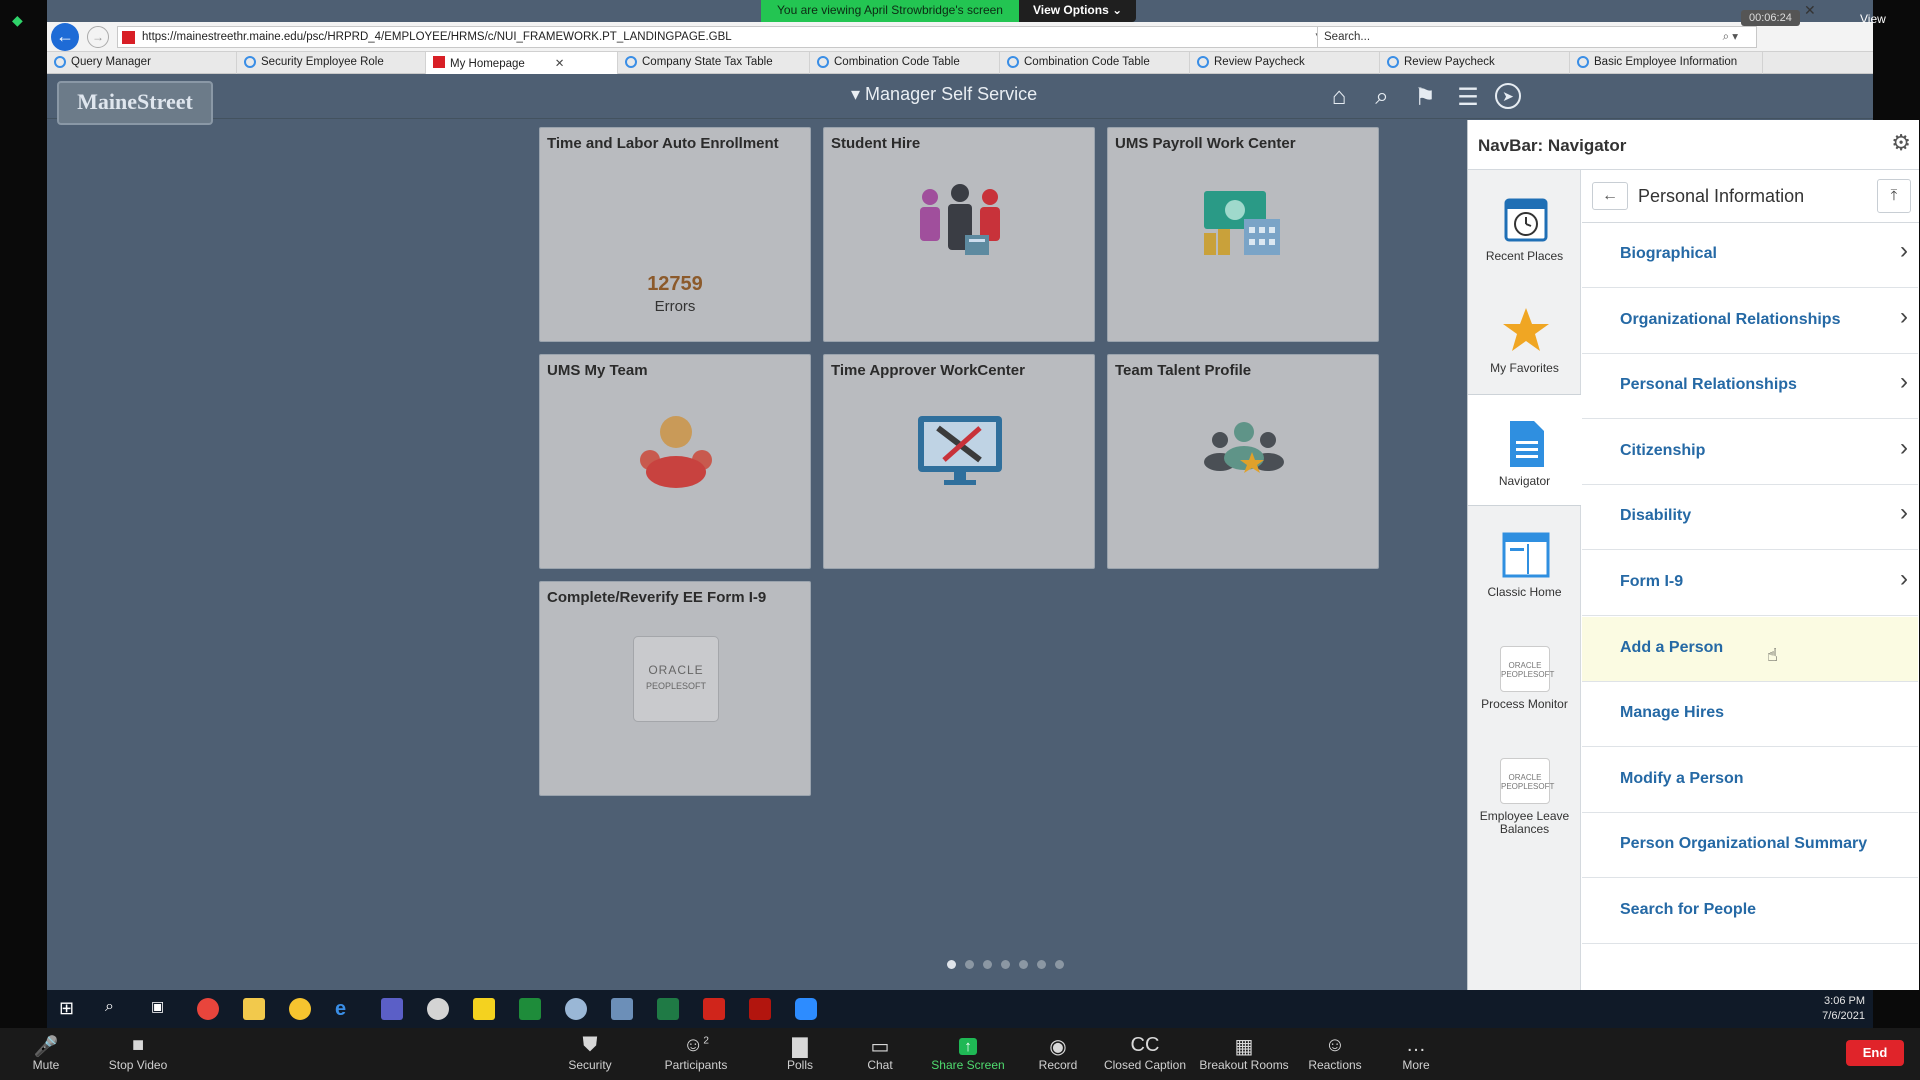  What do you see at coordinates (331, 63) in the screenshot?
I see `browser-tab: Security Employee Role` at bounding box center [331, 63].